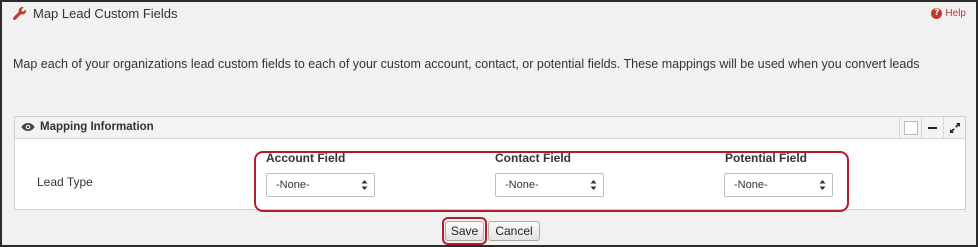  I want to click on lead-type-label: Lead Type, so click(65, 182).